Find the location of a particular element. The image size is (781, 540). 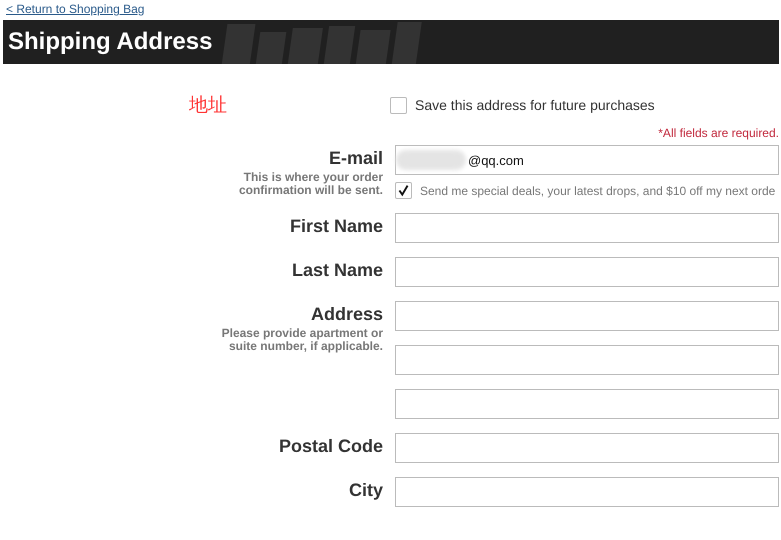

field-label: Postal Code is located at coordinates (330, 446).